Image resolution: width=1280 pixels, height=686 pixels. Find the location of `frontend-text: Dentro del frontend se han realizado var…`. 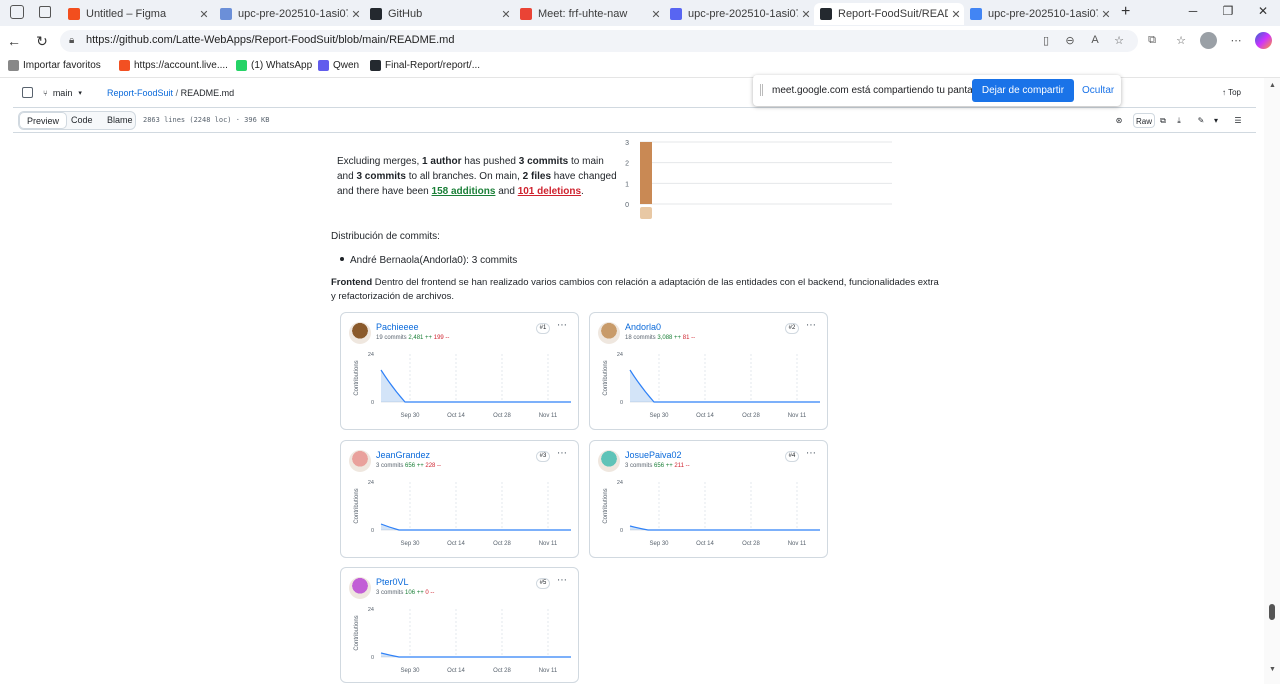

frontend-text: Dentro del frontend se han realizado var… is located at coordinates (635, 289).